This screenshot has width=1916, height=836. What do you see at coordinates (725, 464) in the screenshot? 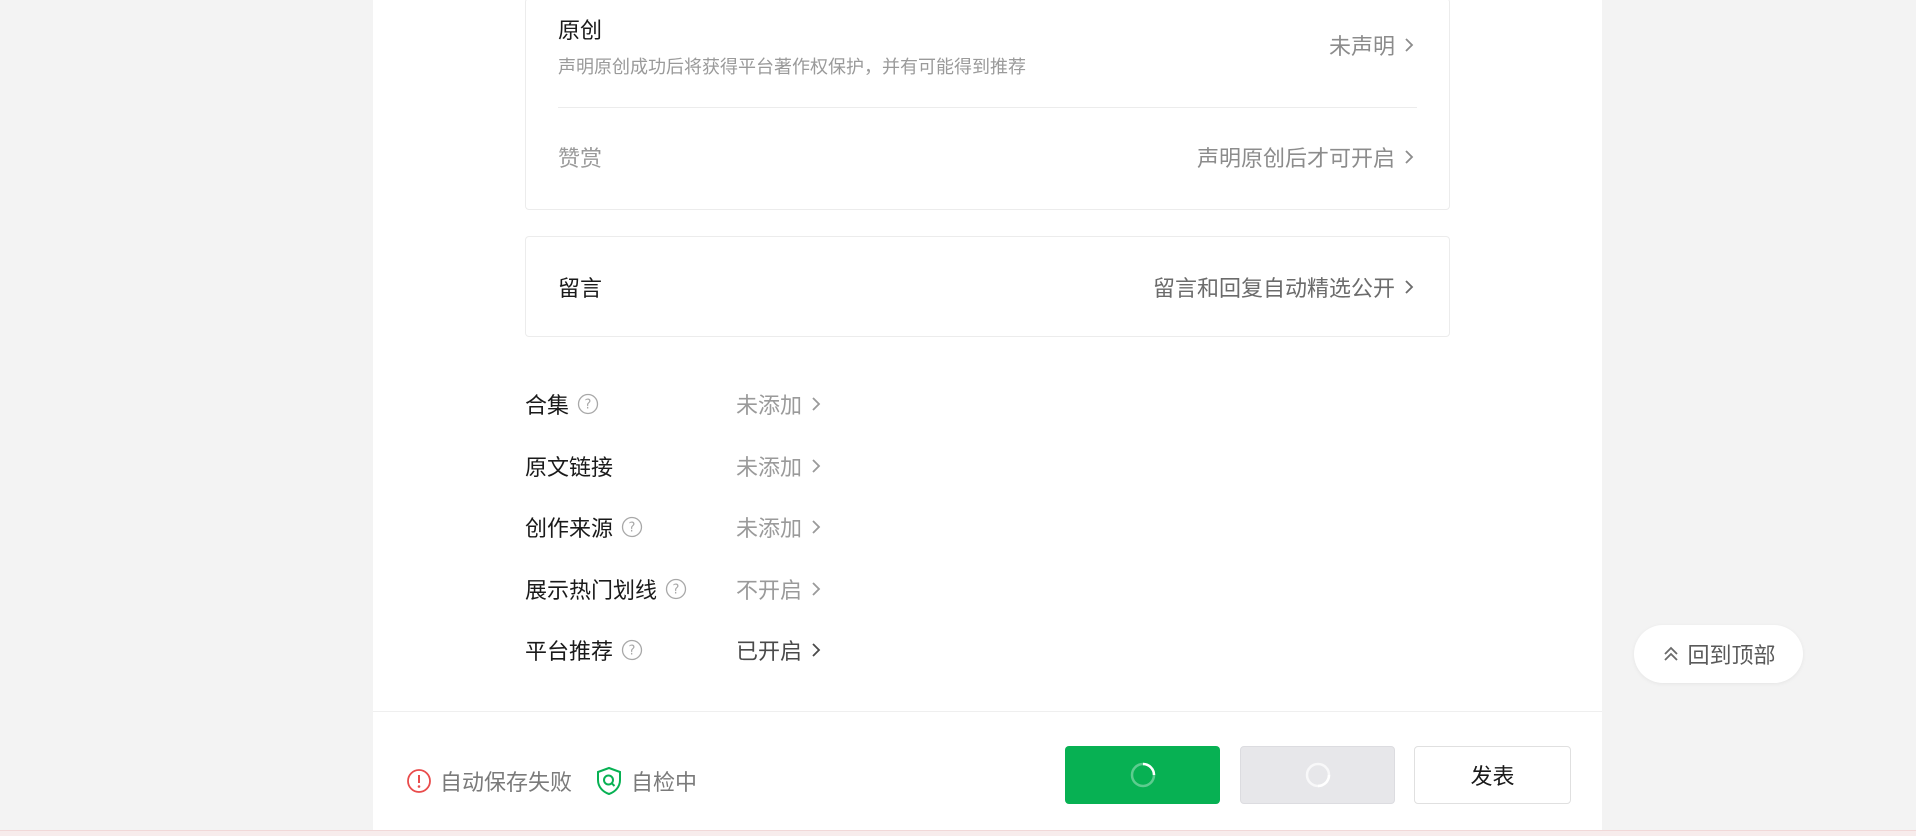
I see `setting-source-link: 原文链接 未添加` at bounding box center [725, 464].